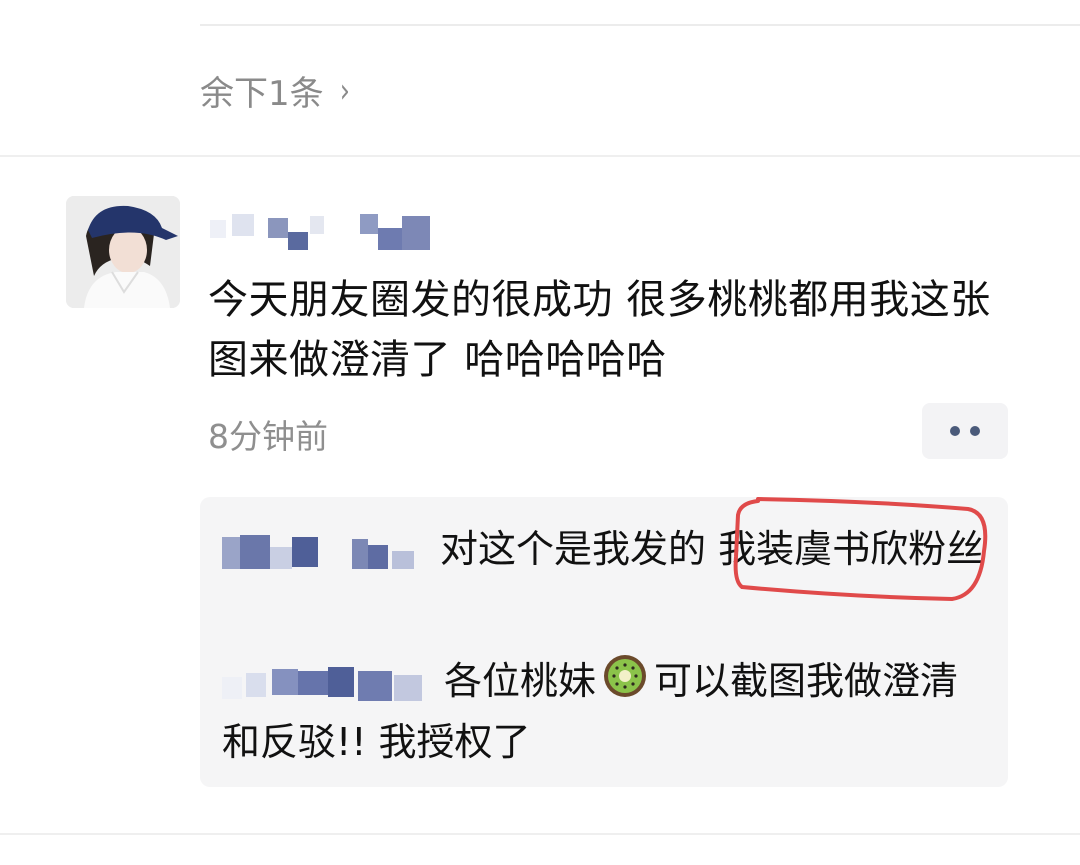  Describe the element at coordinates (599, 330) in the screenshot. I see `post-text: 今天朋友圈发的很成功 很多桃桃都用我这张图来做澄清了 哈哈哈哈哈` at that location.